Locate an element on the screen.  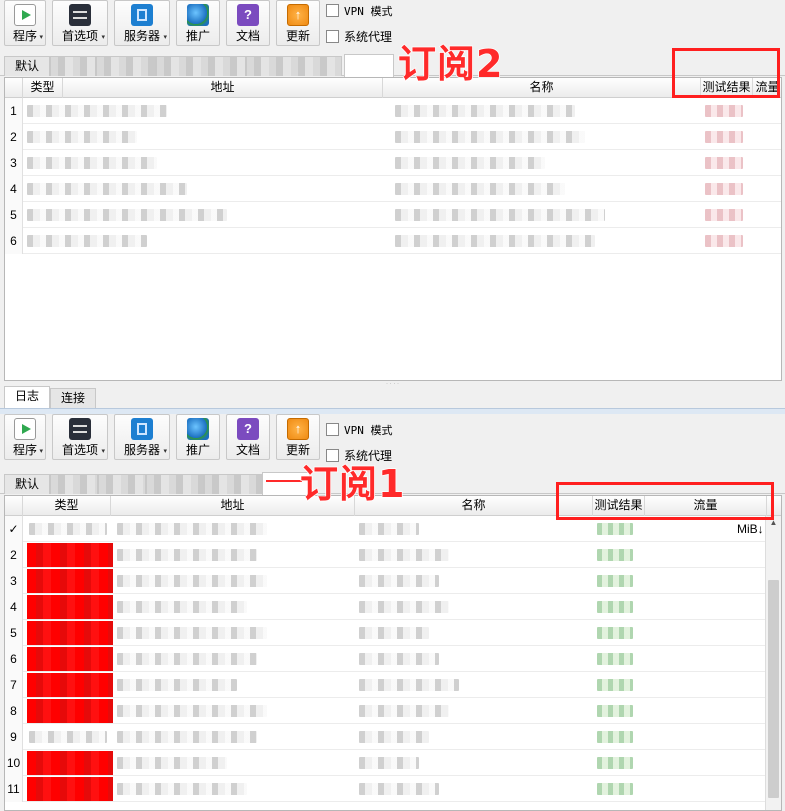
vertical-scrollbar: ▲ is located at coordinates (773, 663).